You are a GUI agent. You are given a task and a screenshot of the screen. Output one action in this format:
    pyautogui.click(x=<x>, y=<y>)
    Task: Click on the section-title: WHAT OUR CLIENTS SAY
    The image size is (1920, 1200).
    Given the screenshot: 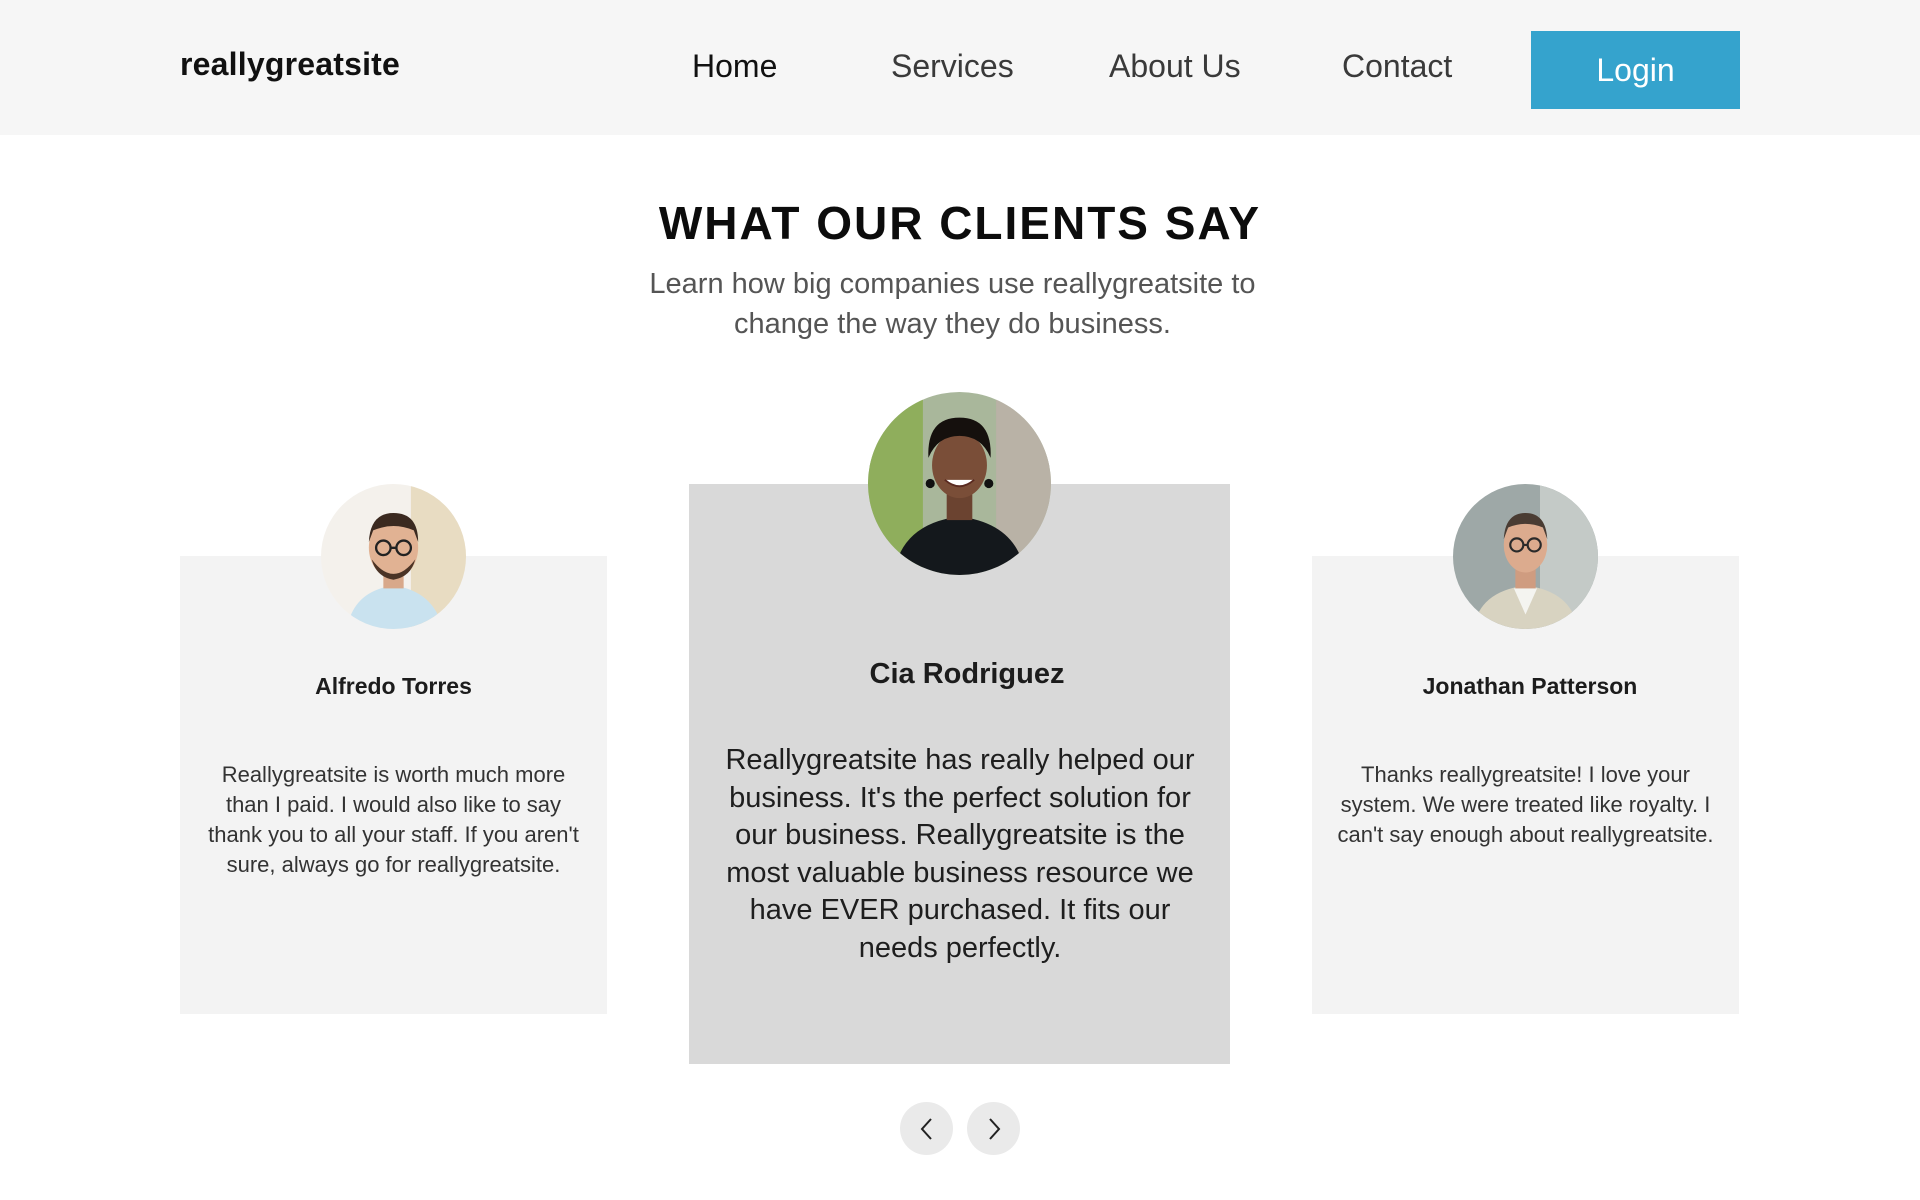 What is the action you would take?
    pyautogui.click(x=960, y=223)
    